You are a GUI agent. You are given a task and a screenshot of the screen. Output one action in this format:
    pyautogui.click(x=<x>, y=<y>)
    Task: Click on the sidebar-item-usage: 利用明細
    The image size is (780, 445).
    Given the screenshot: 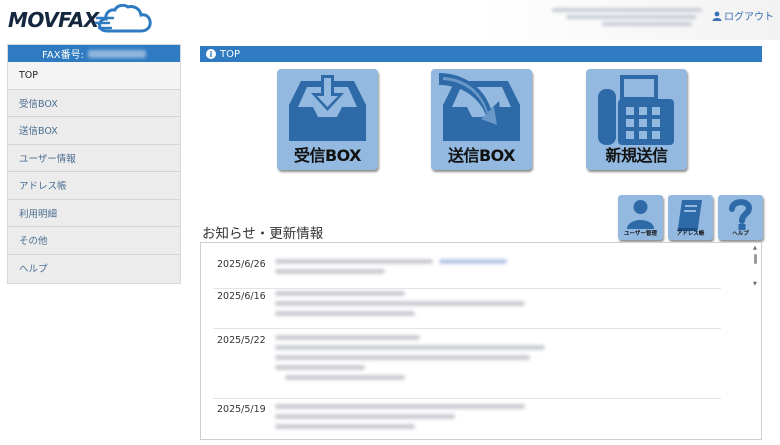 What is the action you would take?
    pyautogui.click(x=94, y=213)
    